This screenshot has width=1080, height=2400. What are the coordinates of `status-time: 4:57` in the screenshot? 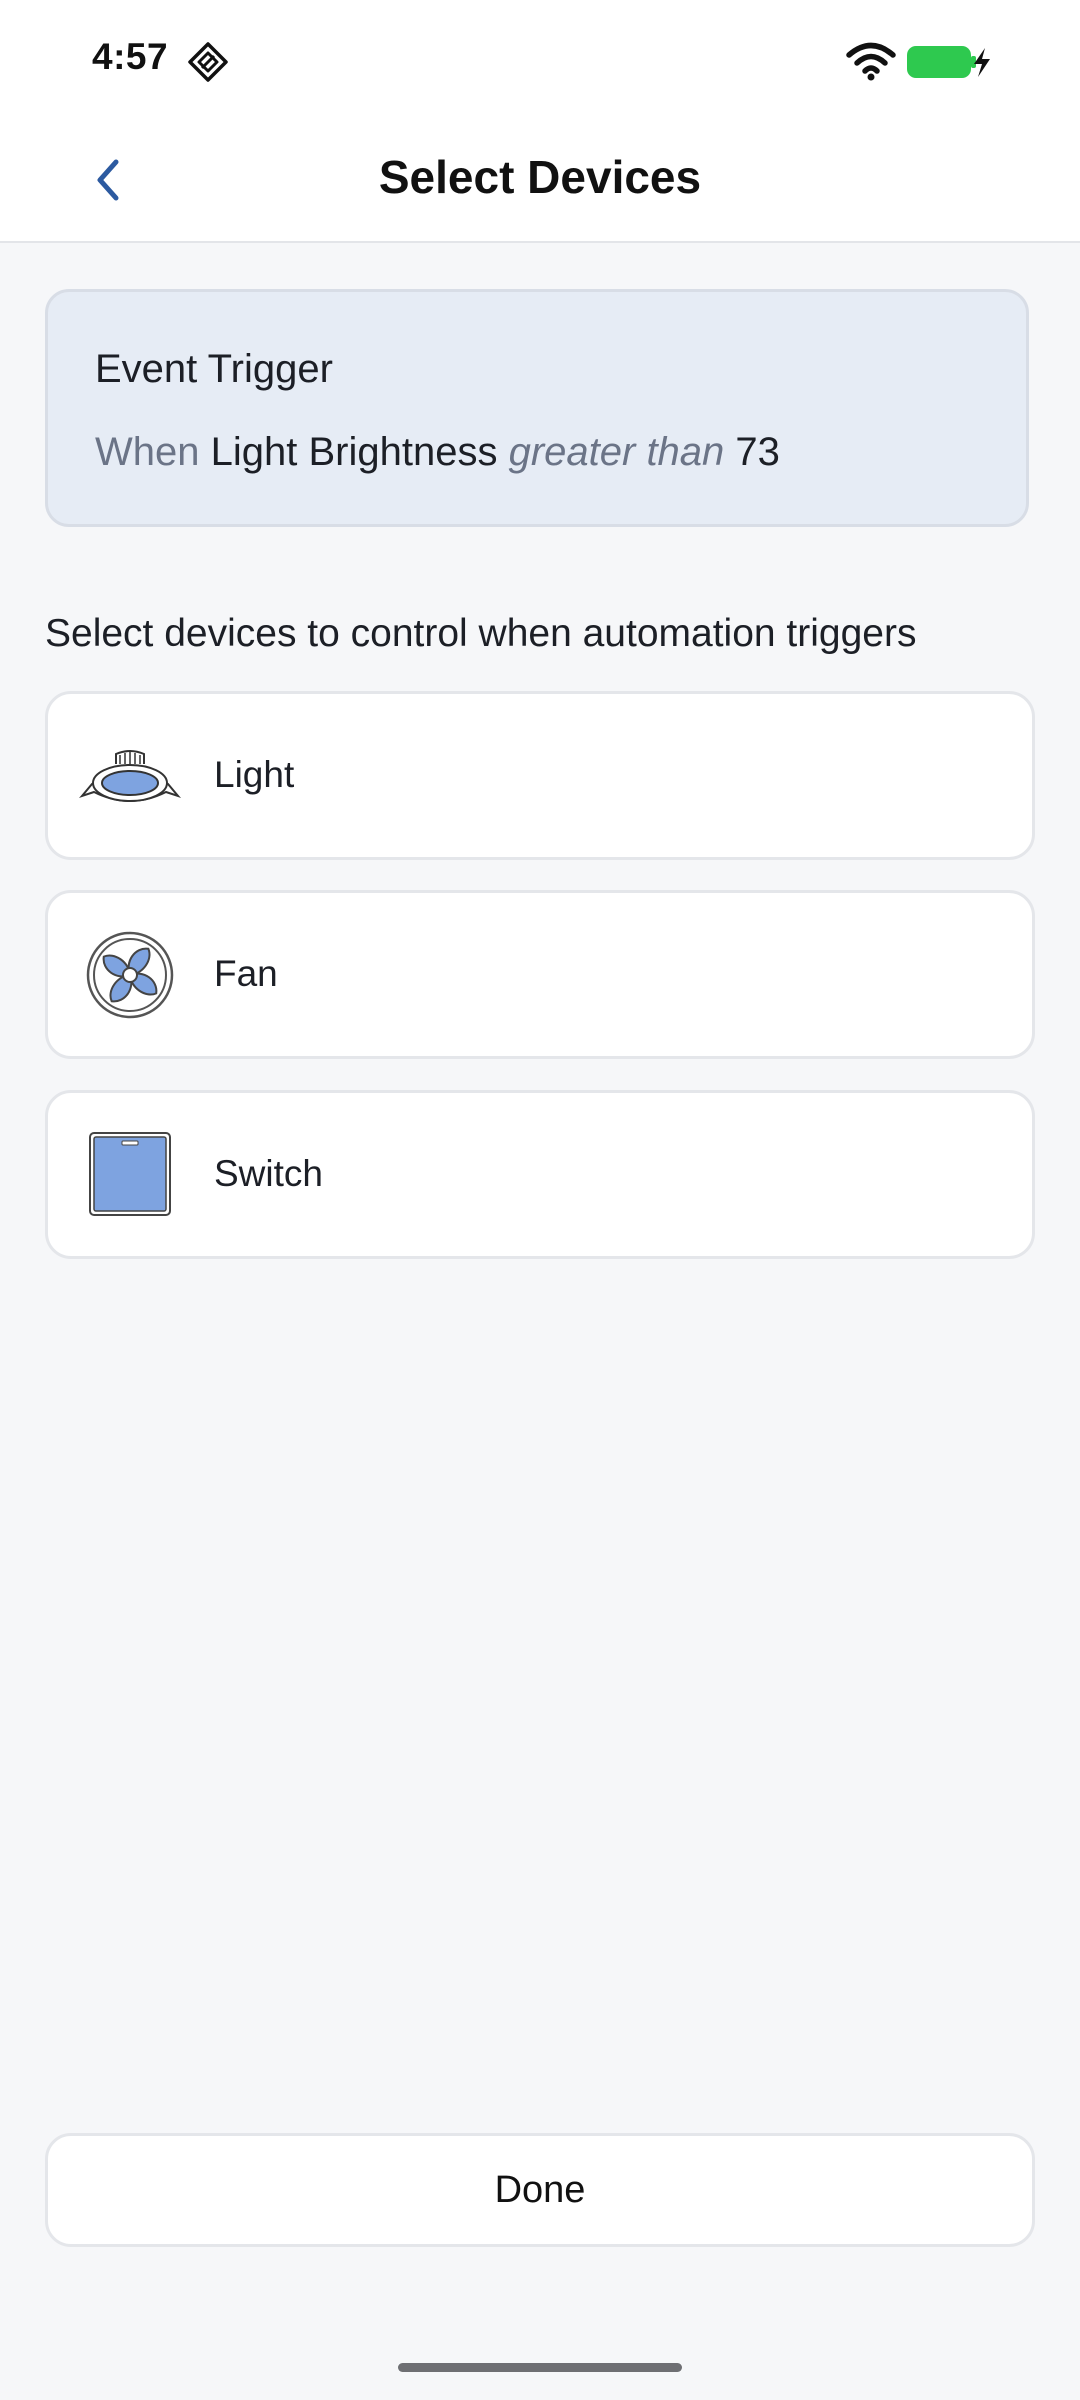 It's located at (130, 56).